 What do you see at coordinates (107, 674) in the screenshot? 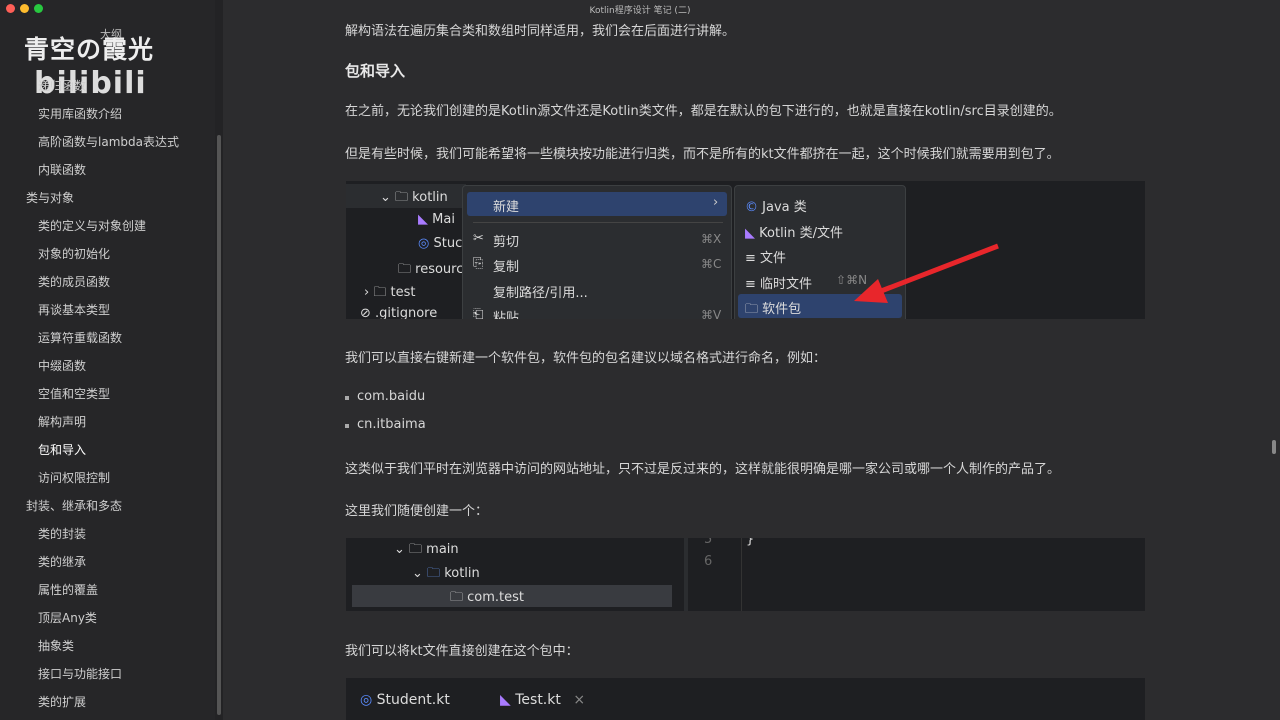
I see `sidebar-item: 接口与功能接口` at bounding box center [107, 674].